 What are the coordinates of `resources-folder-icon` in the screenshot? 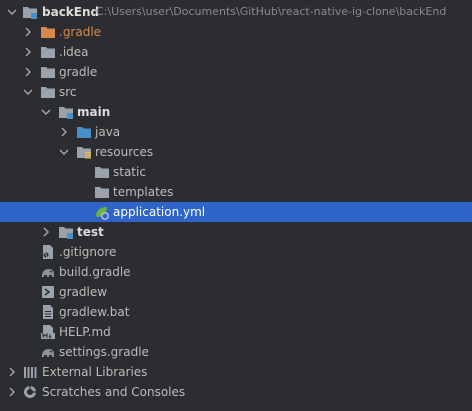 It's located at (84, 152).